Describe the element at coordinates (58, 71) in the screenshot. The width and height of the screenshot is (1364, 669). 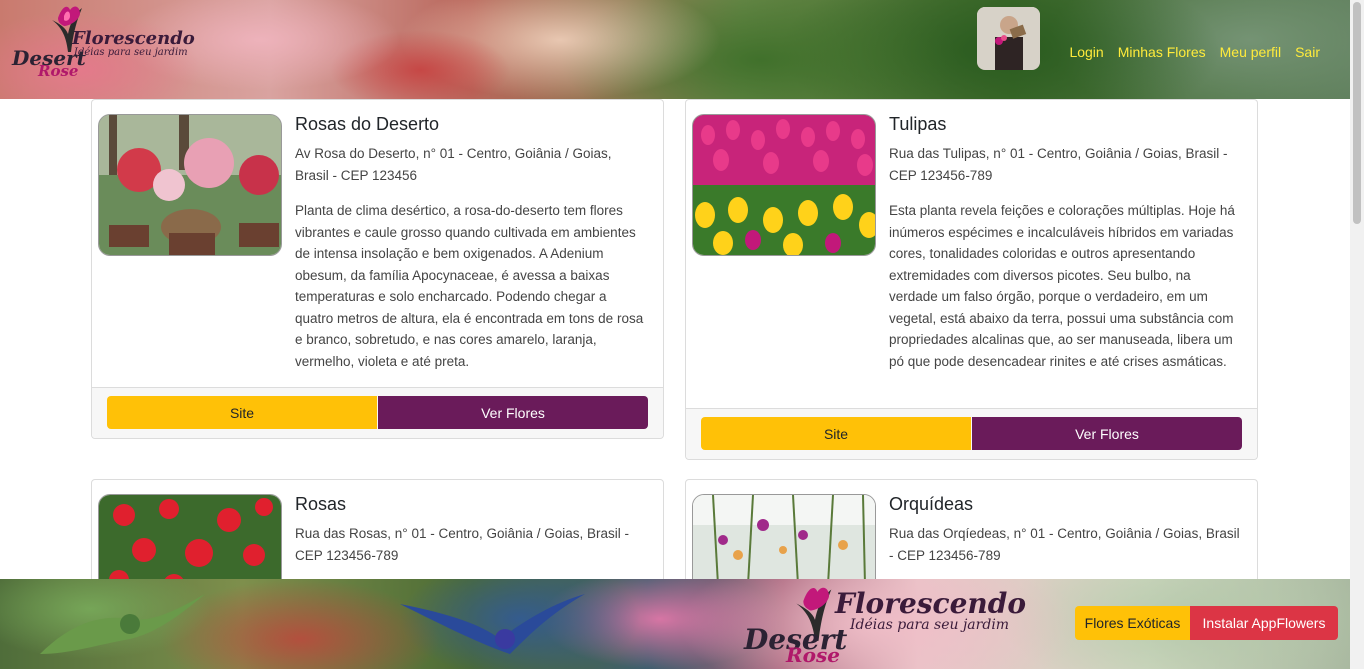
I see `logo-brand-rose: Rose` at that location.